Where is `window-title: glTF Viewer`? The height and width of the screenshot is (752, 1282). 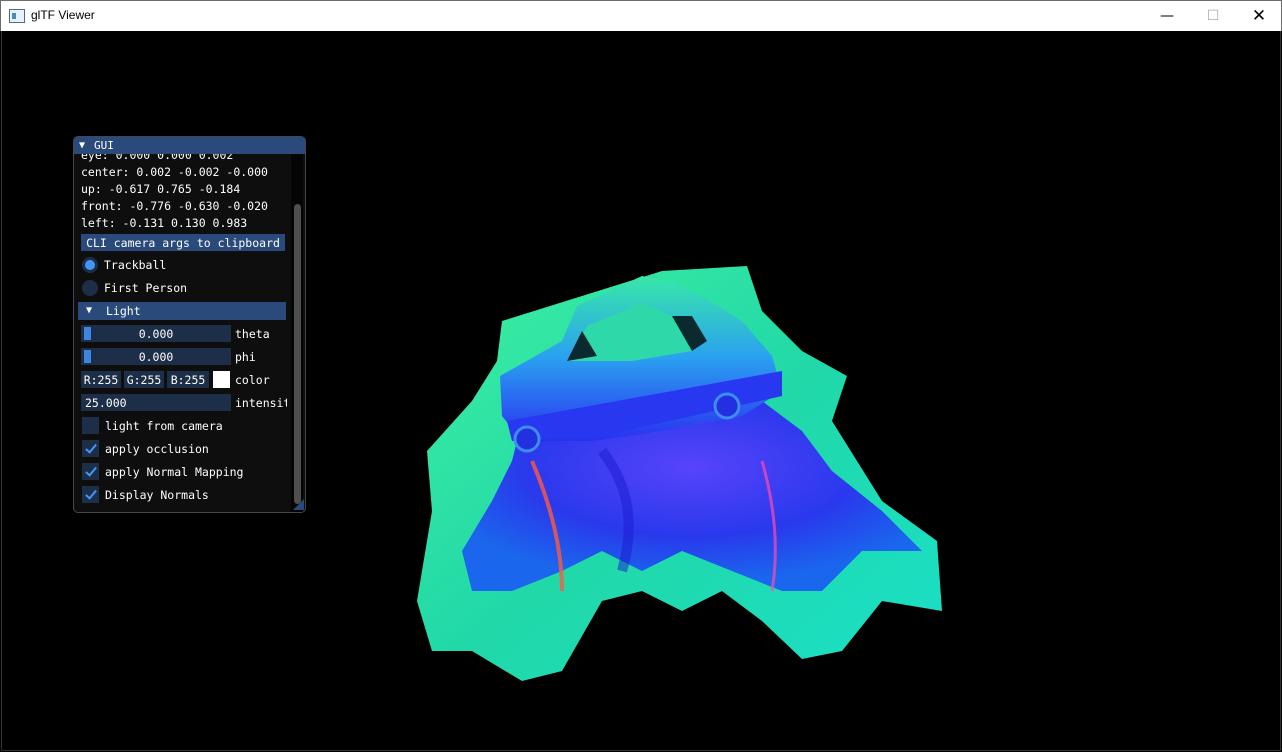 window-title: glTF Viewer is located at coordinates (63, 15).